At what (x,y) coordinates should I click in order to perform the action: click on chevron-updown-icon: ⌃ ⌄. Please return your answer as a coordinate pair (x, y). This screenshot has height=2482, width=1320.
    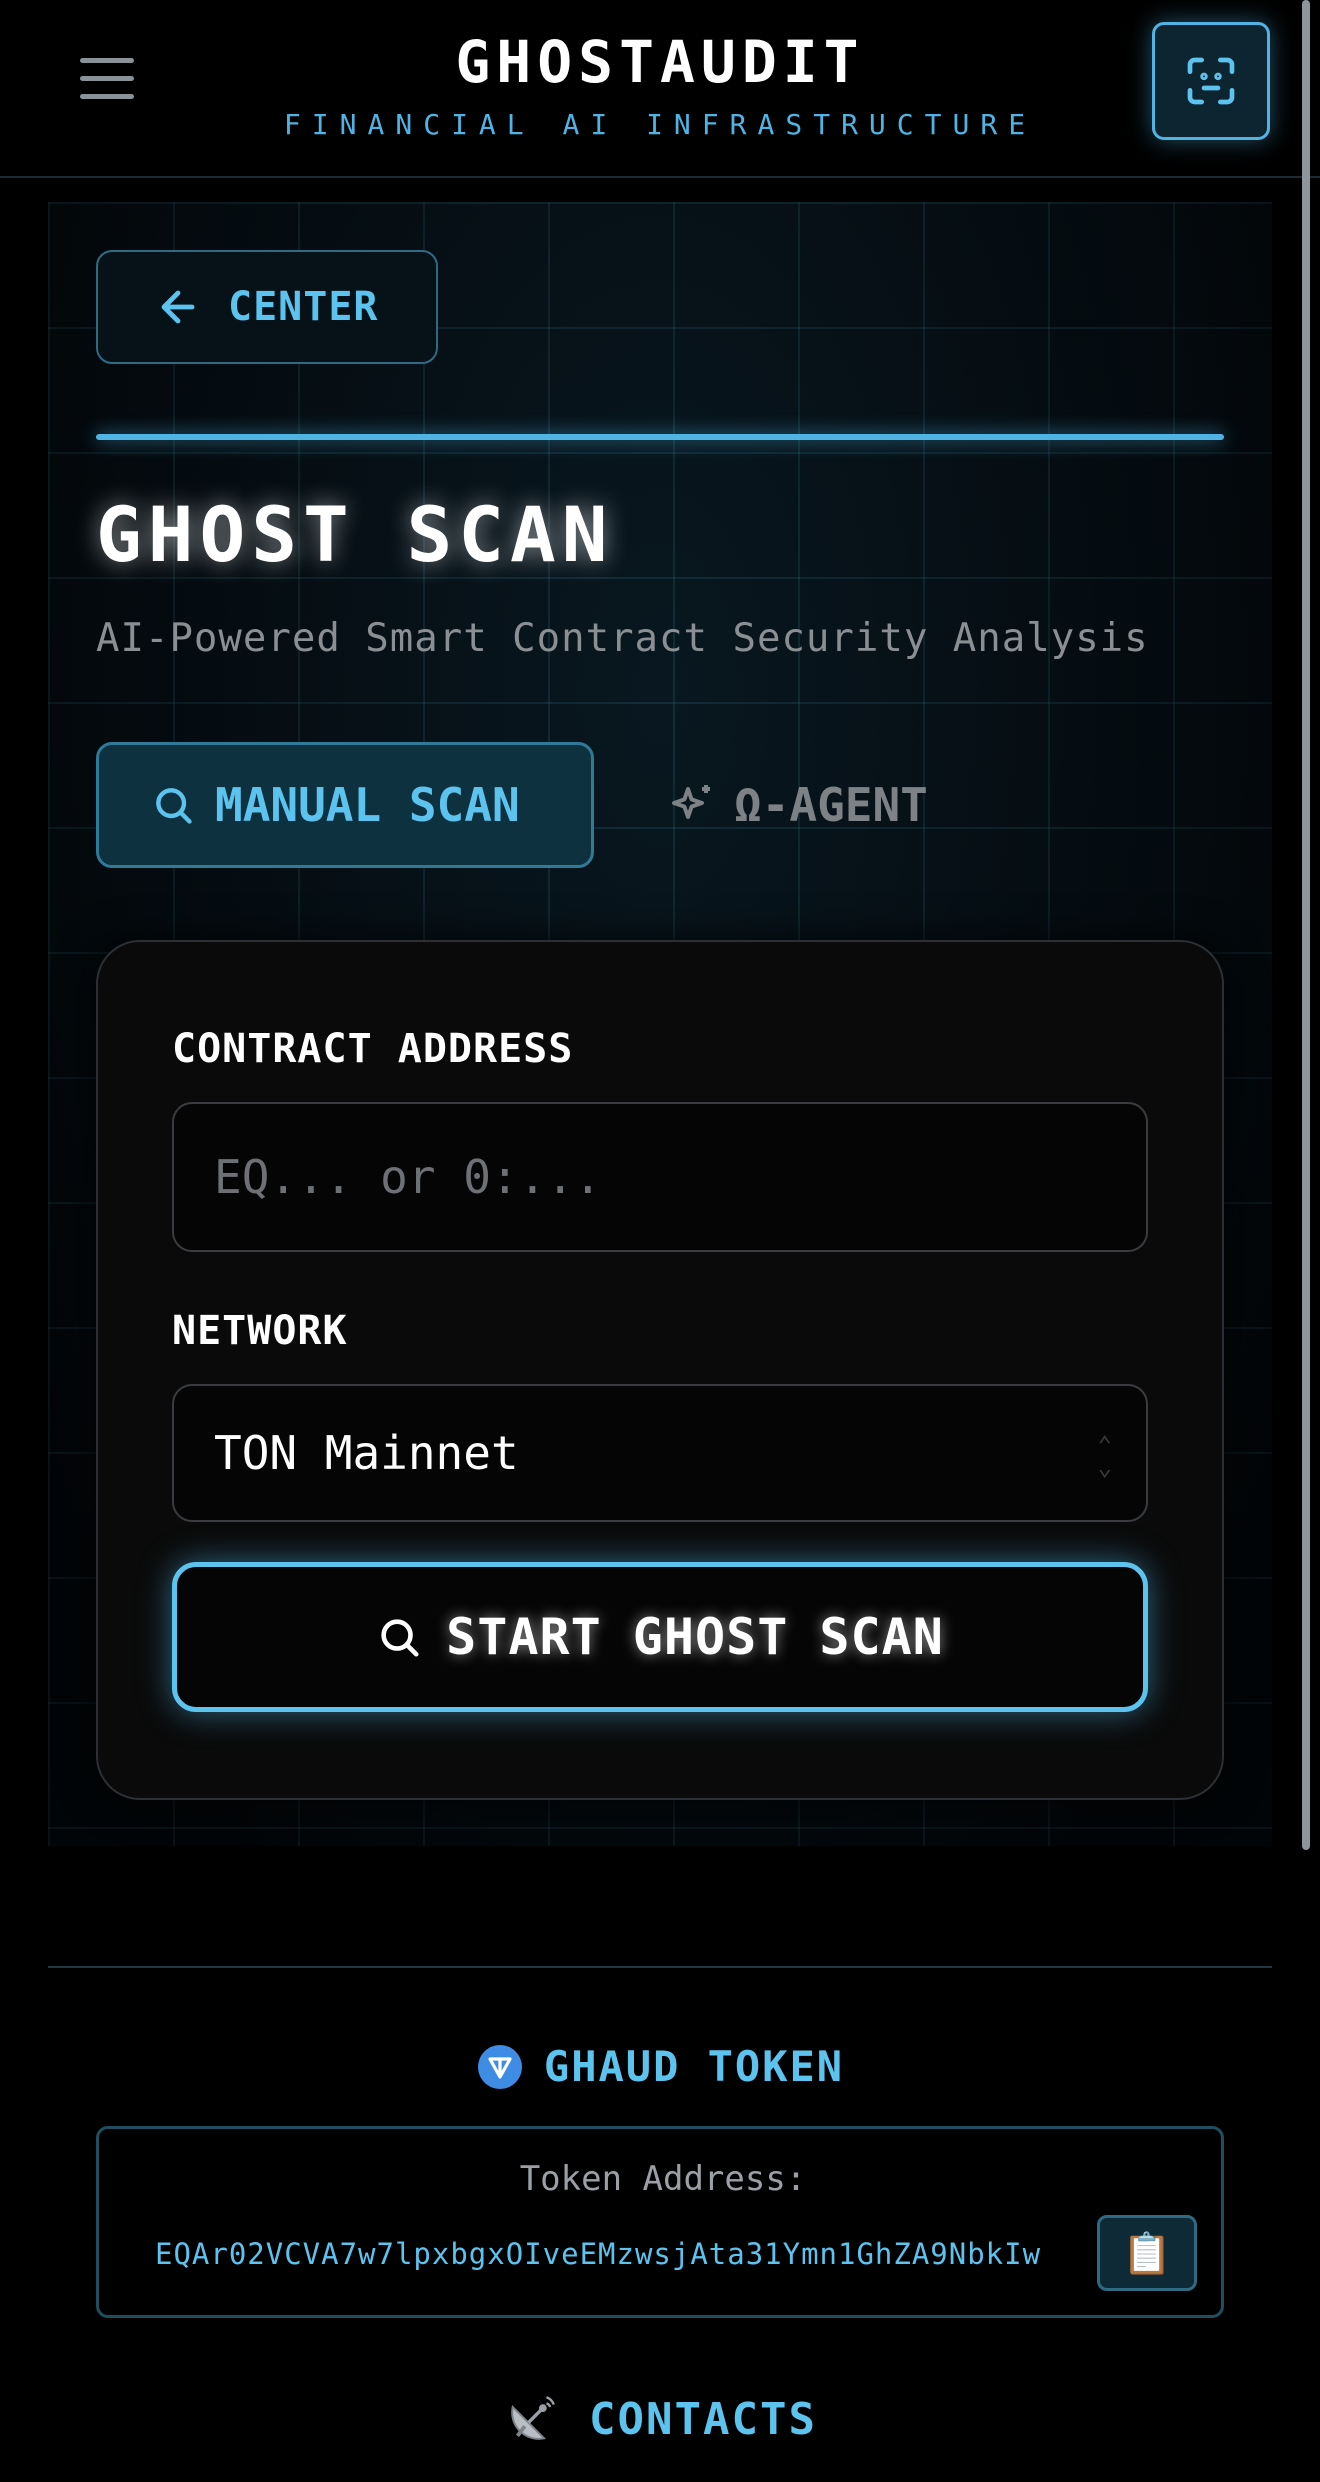
    Looking at the image, I should click on (1104, 1456).